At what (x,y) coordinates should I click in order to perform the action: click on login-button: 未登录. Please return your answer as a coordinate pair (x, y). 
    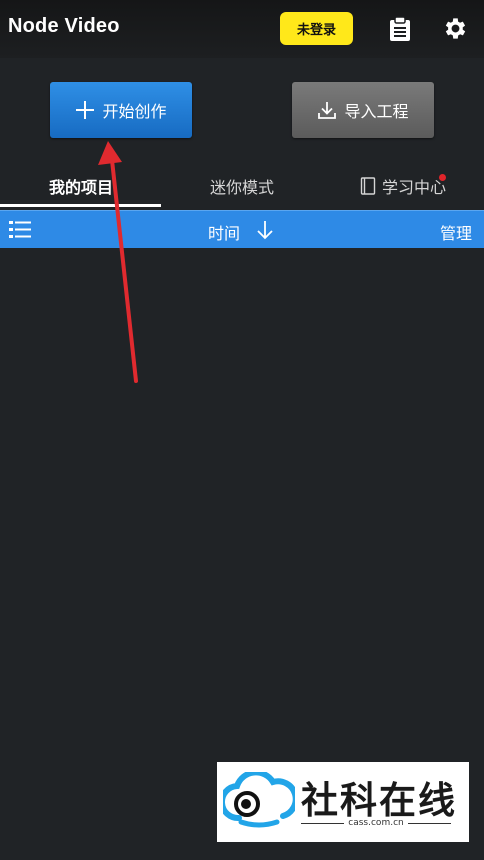
    Looking at the image, I should click on (316, 28).